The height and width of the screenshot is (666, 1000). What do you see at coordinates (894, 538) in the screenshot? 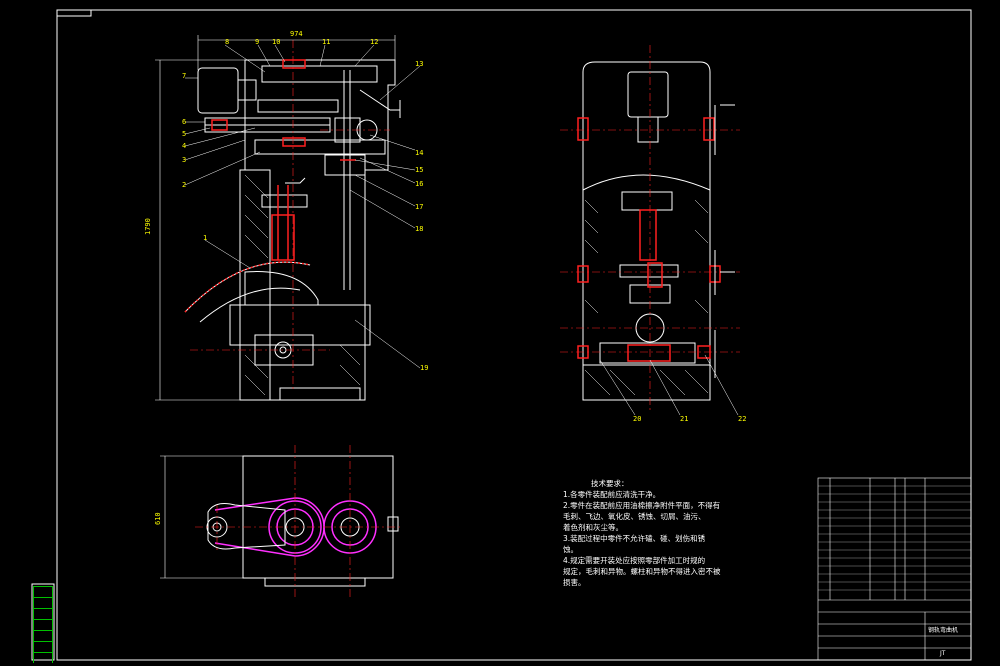
I see `title-block-rows` at bounding box center [894, 538].